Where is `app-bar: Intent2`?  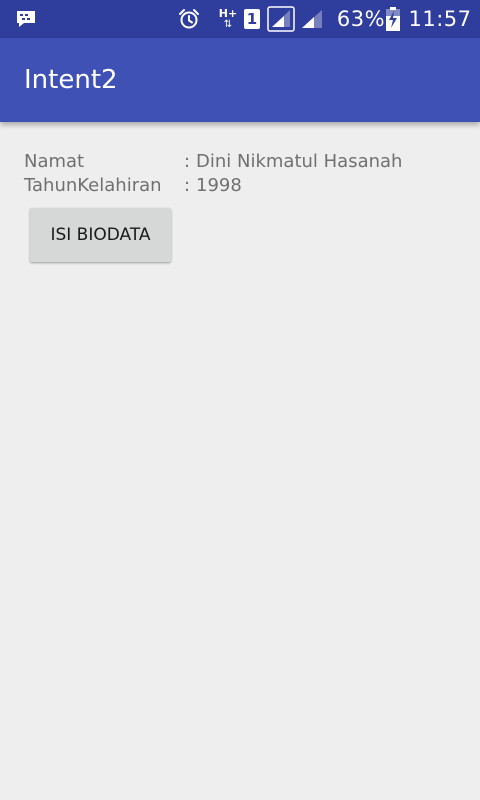
app-bar: Intent2 is located at coordinates (240, 80).